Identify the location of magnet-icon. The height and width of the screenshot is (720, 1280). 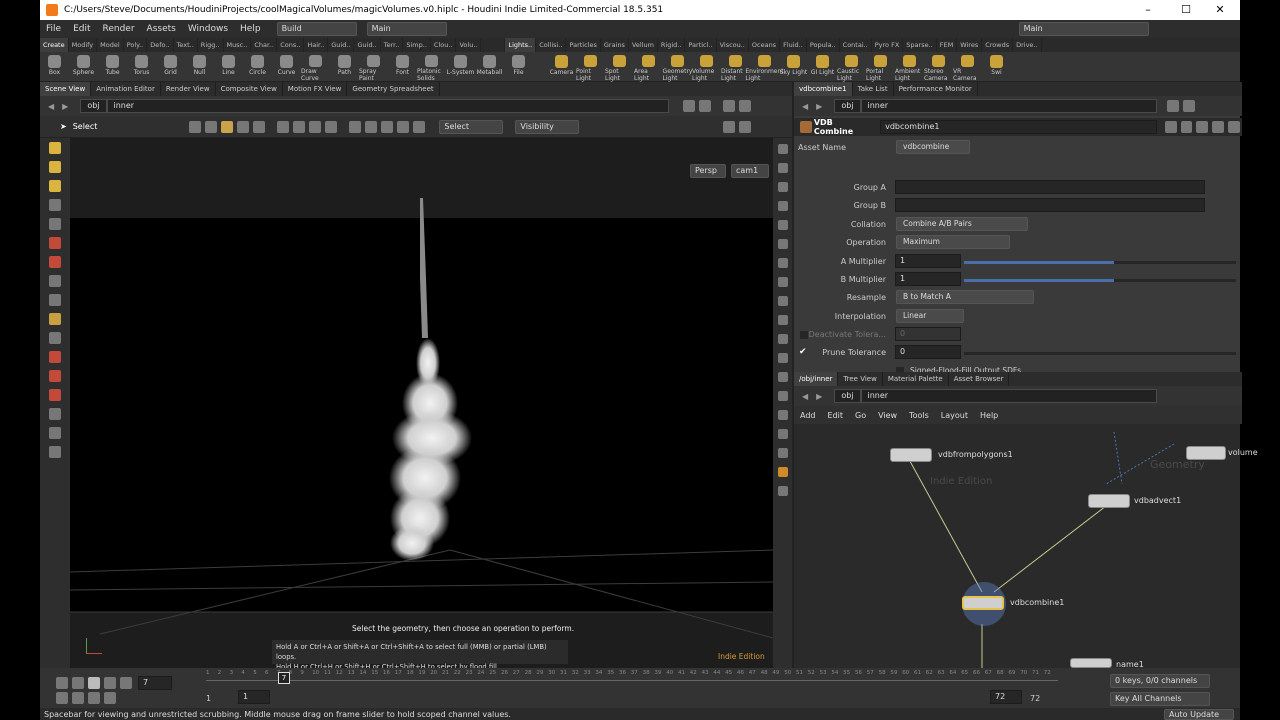
(55, 243).